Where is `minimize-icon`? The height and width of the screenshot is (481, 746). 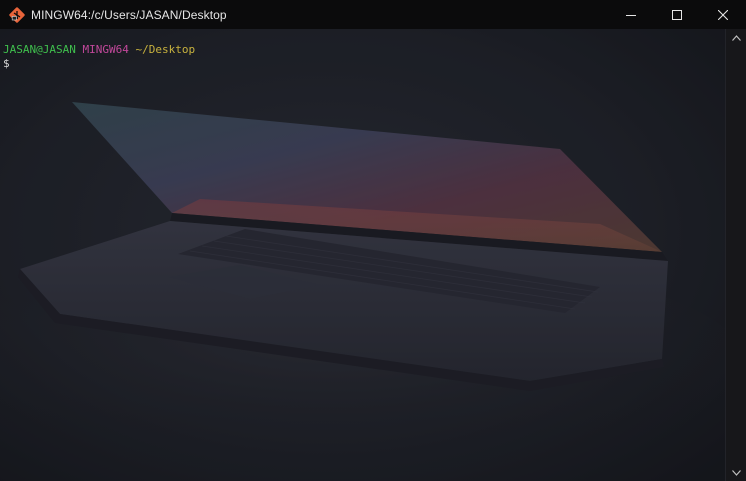 minimize-icon is located at coordinates (631, 15).